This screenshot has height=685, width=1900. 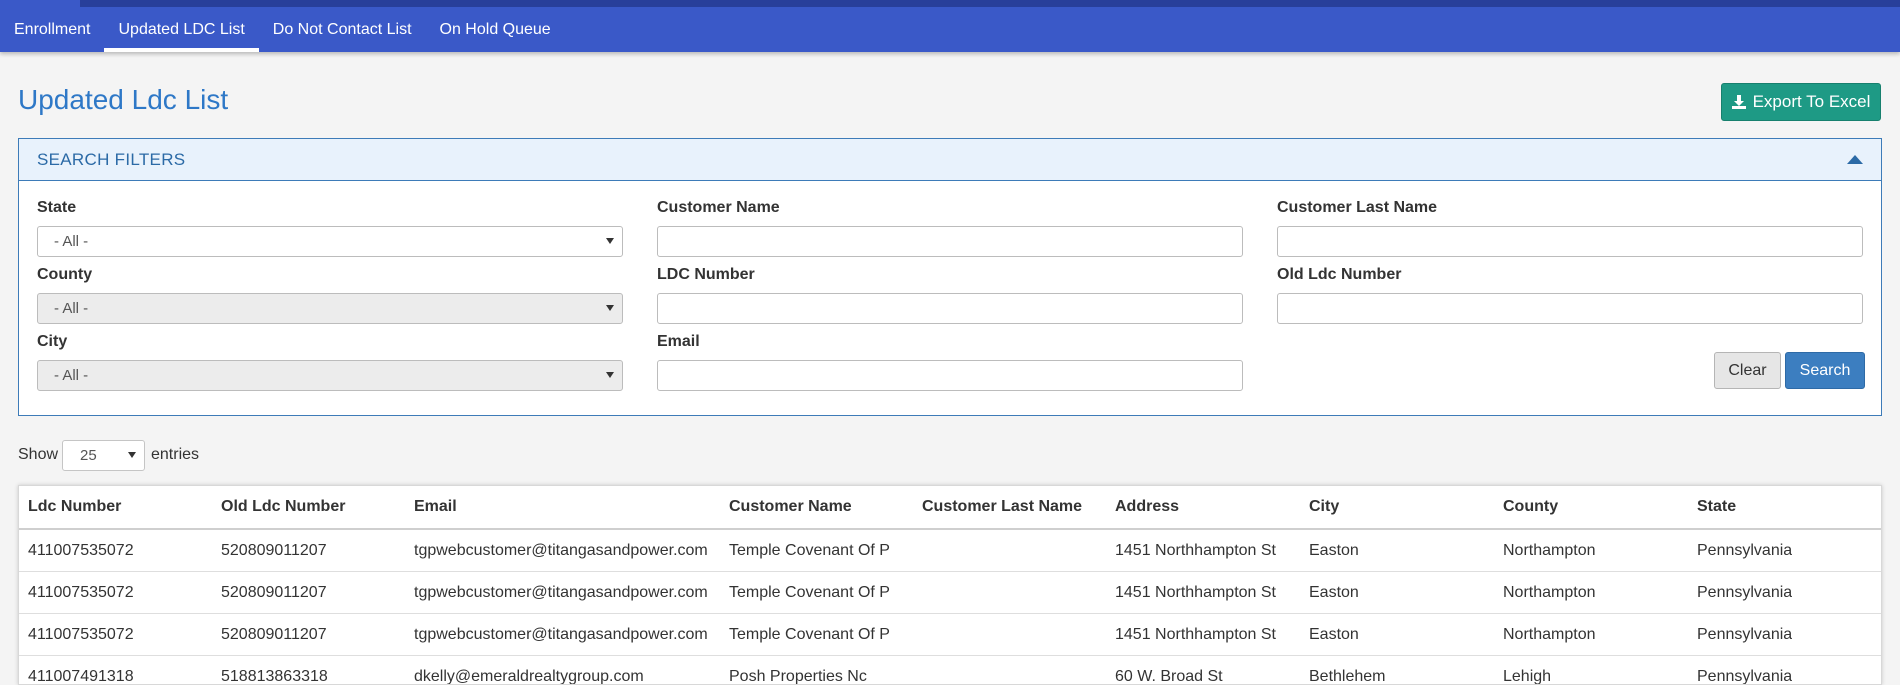 What do you see at coordinates (819, 507) in the screenshot?
I see `column-header-customer-name: Customer Name` at bounding box center [819, 507].